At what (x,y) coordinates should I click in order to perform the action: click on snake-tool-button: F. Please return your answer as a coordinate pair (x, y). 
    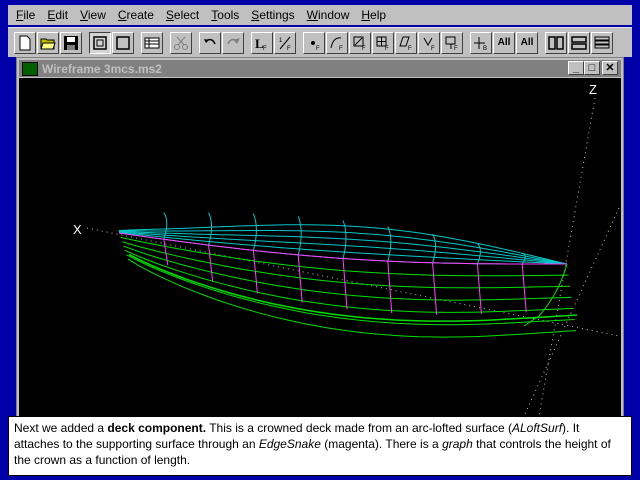
    Looking at the image, I should click on (360, 42).